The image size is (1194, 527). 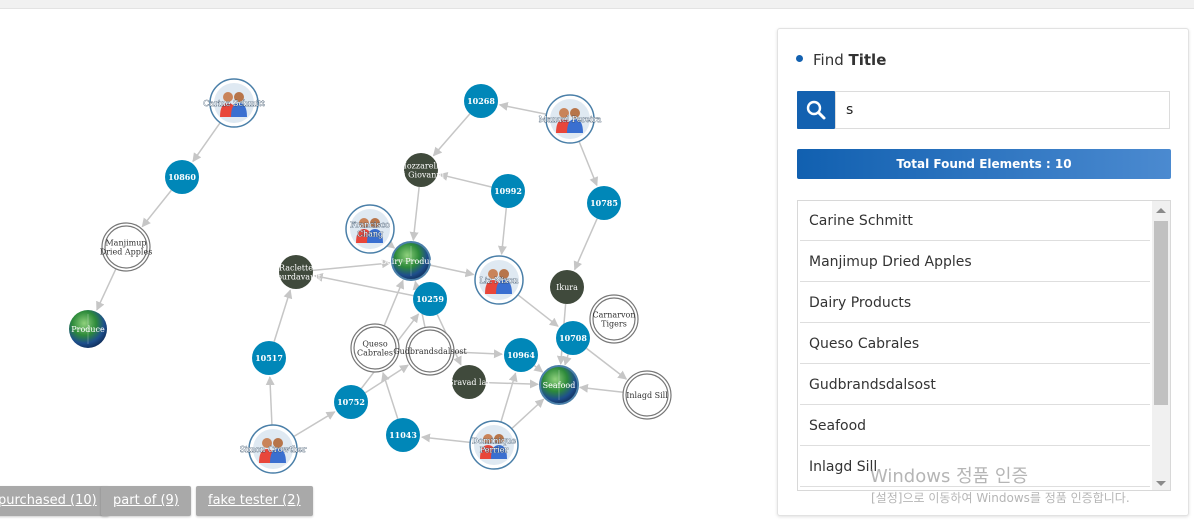 What do you see at coordinates (146, 501) in the screenshot?
I see `filter-part-of-button: part of (9)` at bounding box center [146, 501].